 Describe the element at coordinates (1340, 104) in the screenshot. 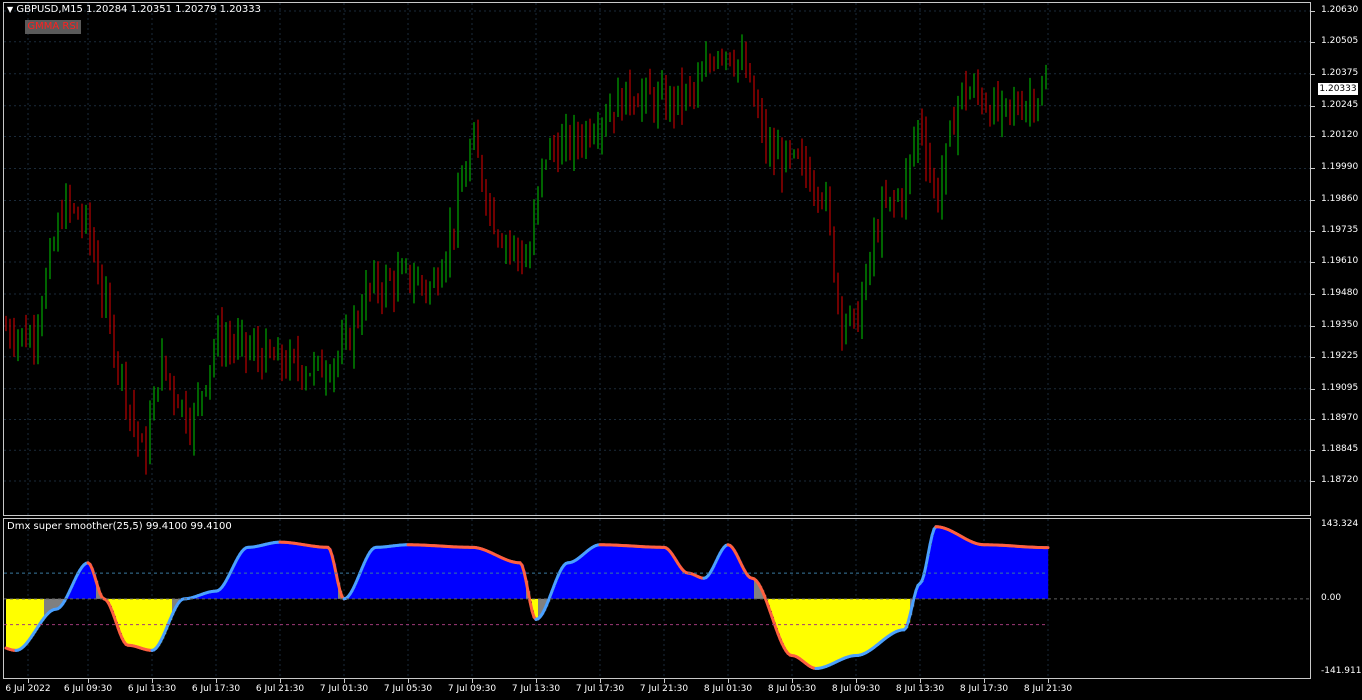

I see `price-axis-label: 1.20245` at that location.